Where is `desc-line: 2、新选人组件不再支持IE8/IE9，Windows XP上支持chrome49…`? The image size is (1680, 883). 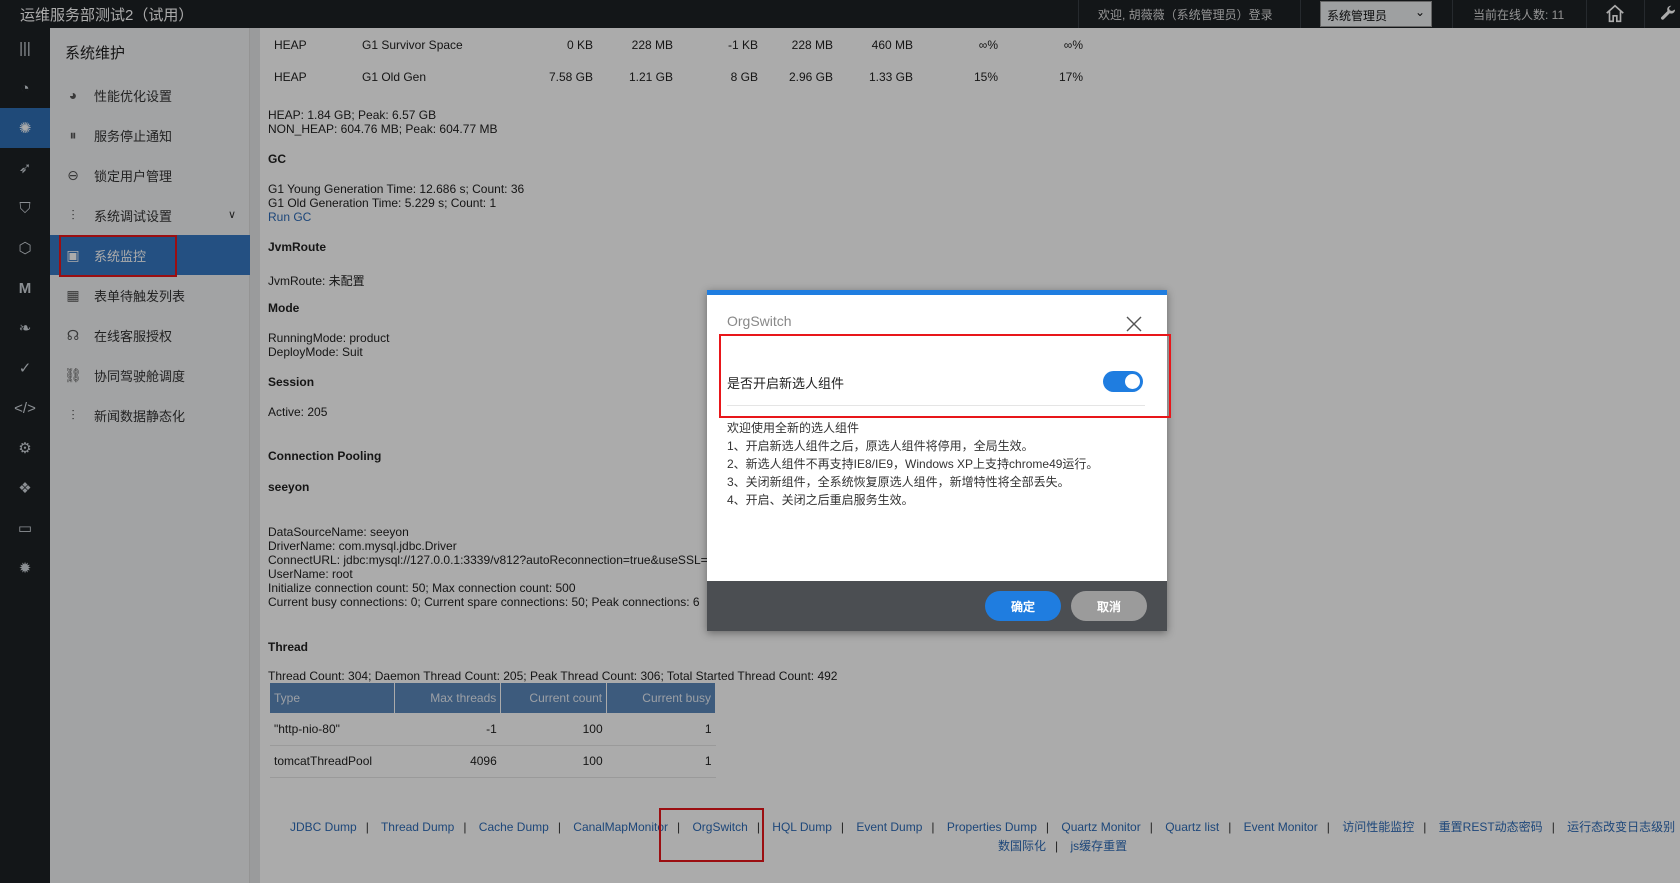 desc-line: 2、新选人组件不再支持IE8/IE9，Windows XP上支持chrome49… is located at coordinates (913, 464).